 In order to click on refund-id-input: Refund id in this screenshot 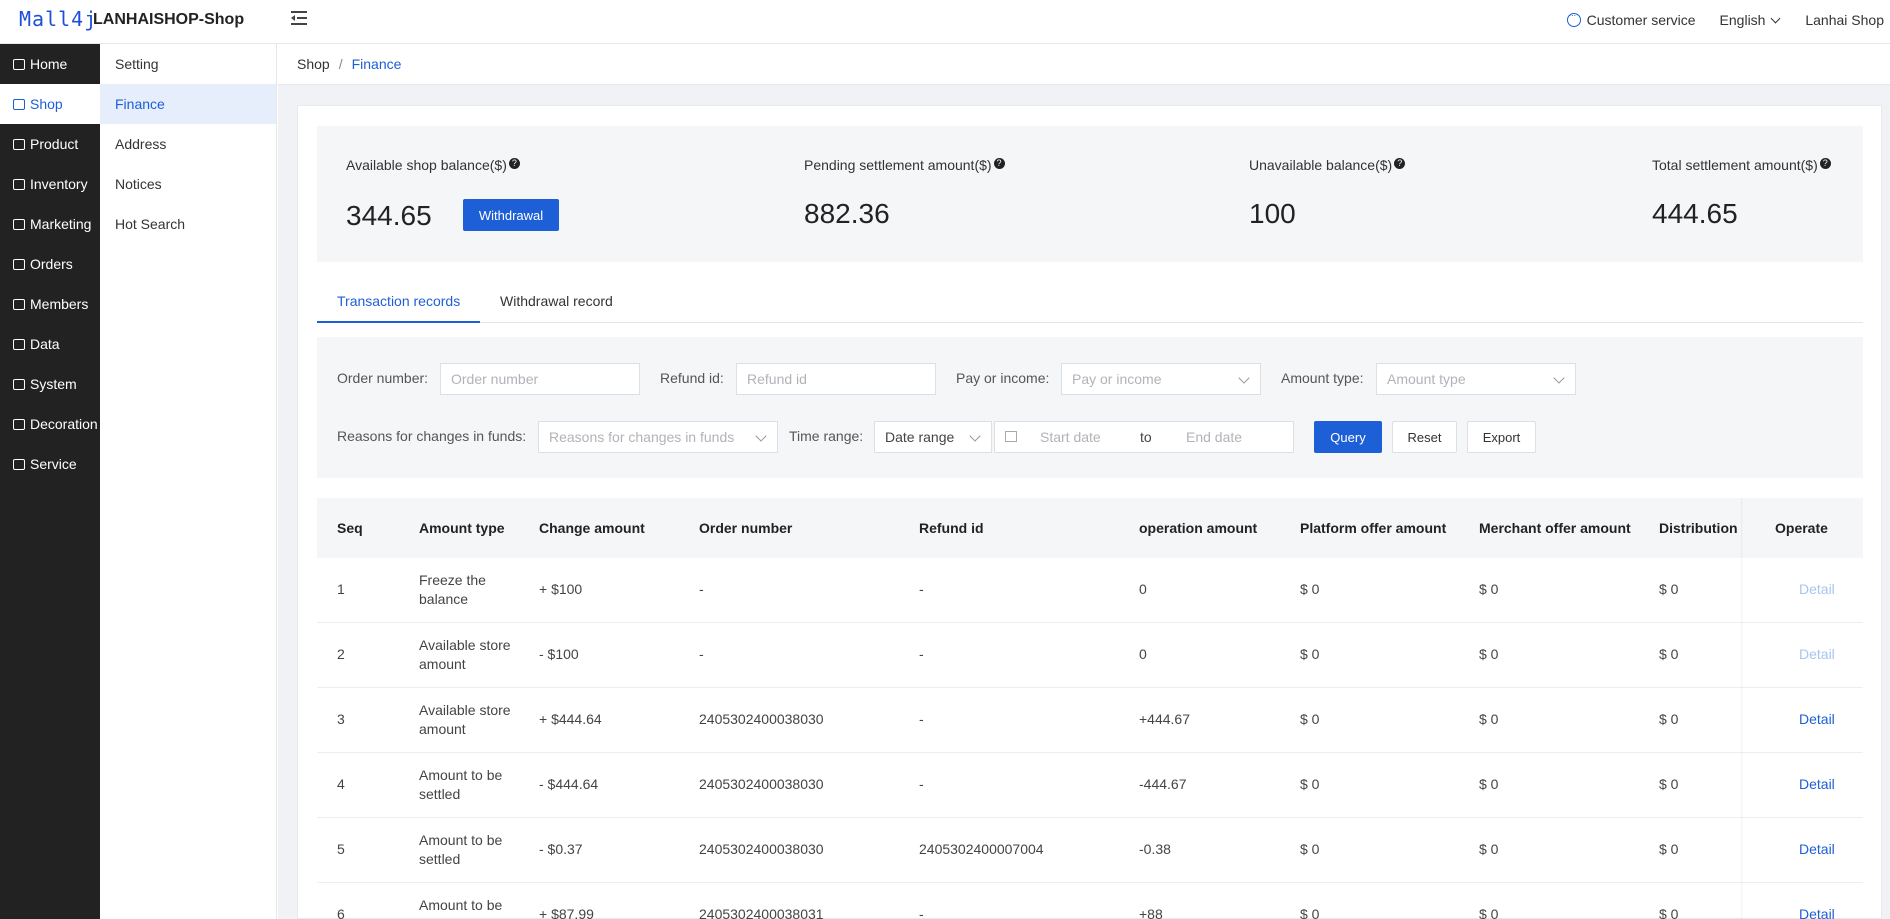, I will do `click(836, 379)`.